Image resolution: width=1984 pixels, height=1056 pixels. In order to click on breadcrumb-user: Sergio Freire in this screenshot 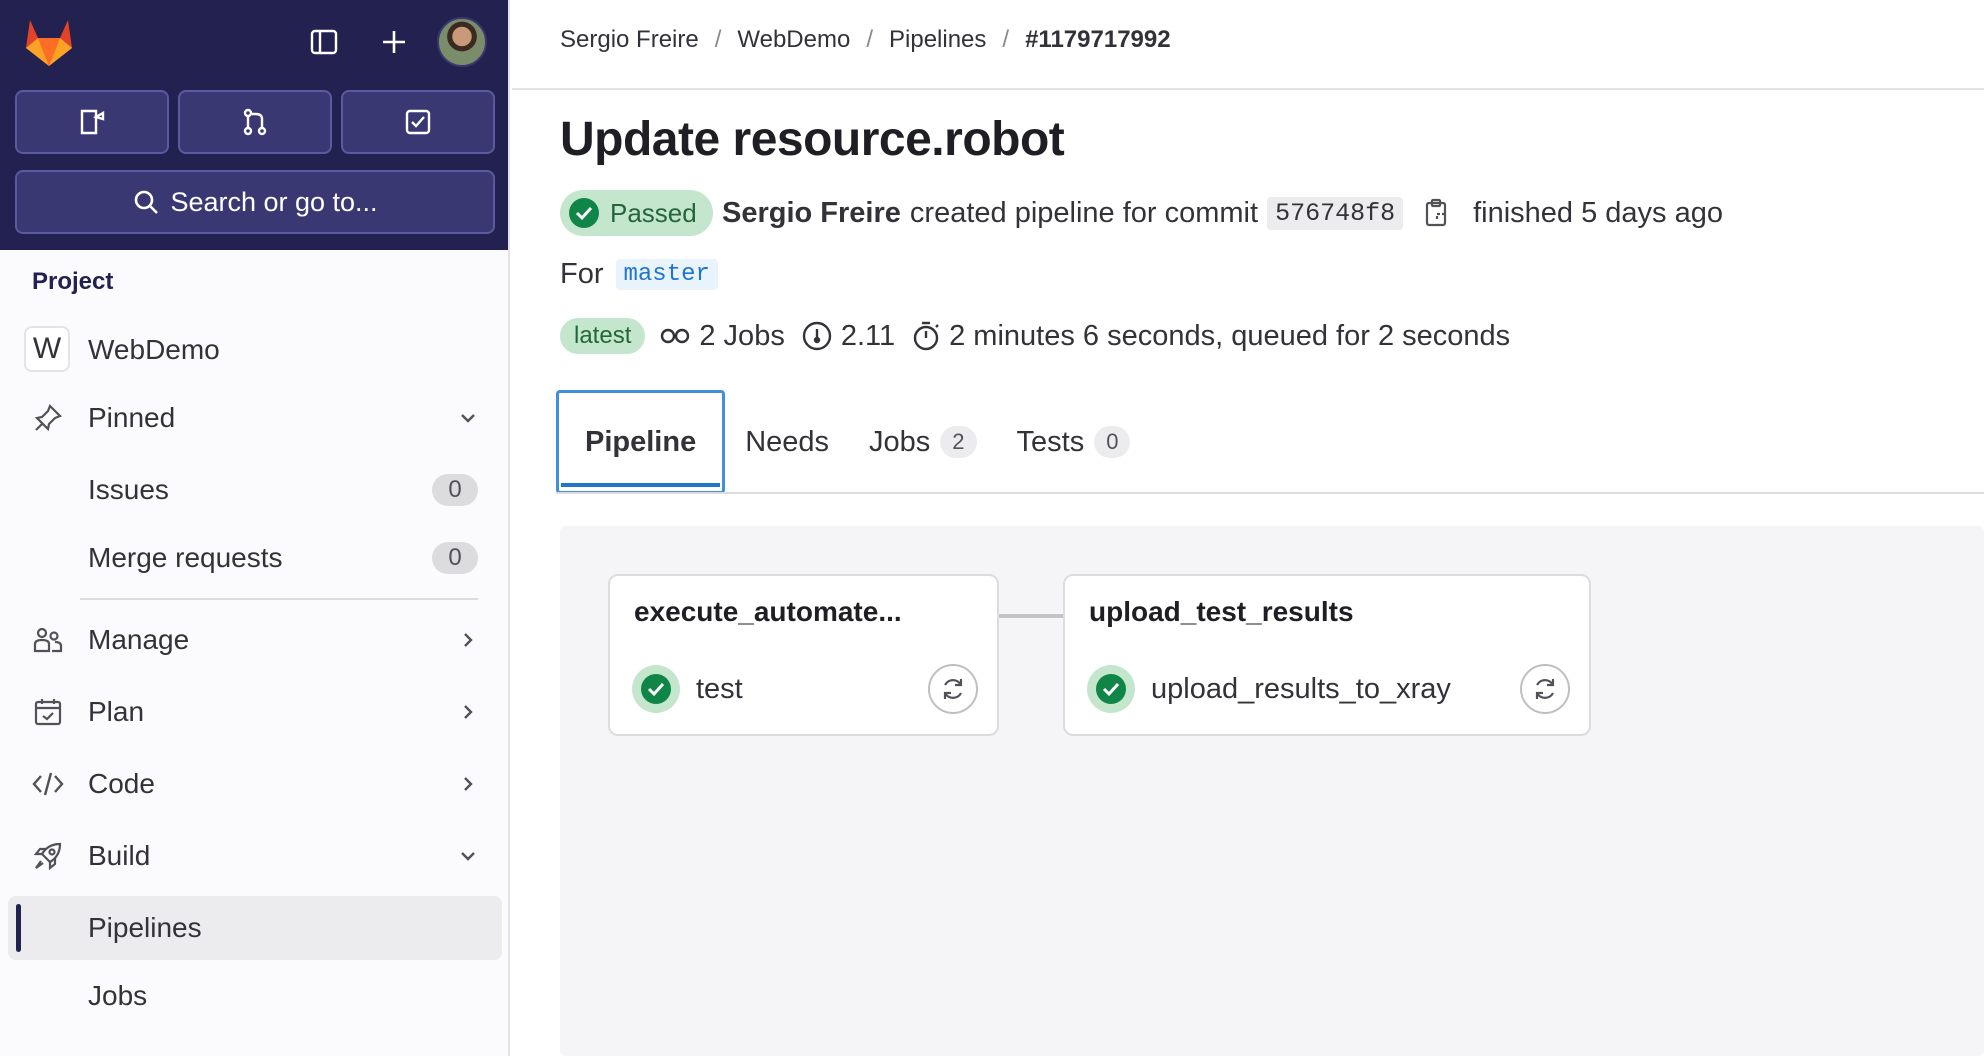, I will do `click(629, 40)`.